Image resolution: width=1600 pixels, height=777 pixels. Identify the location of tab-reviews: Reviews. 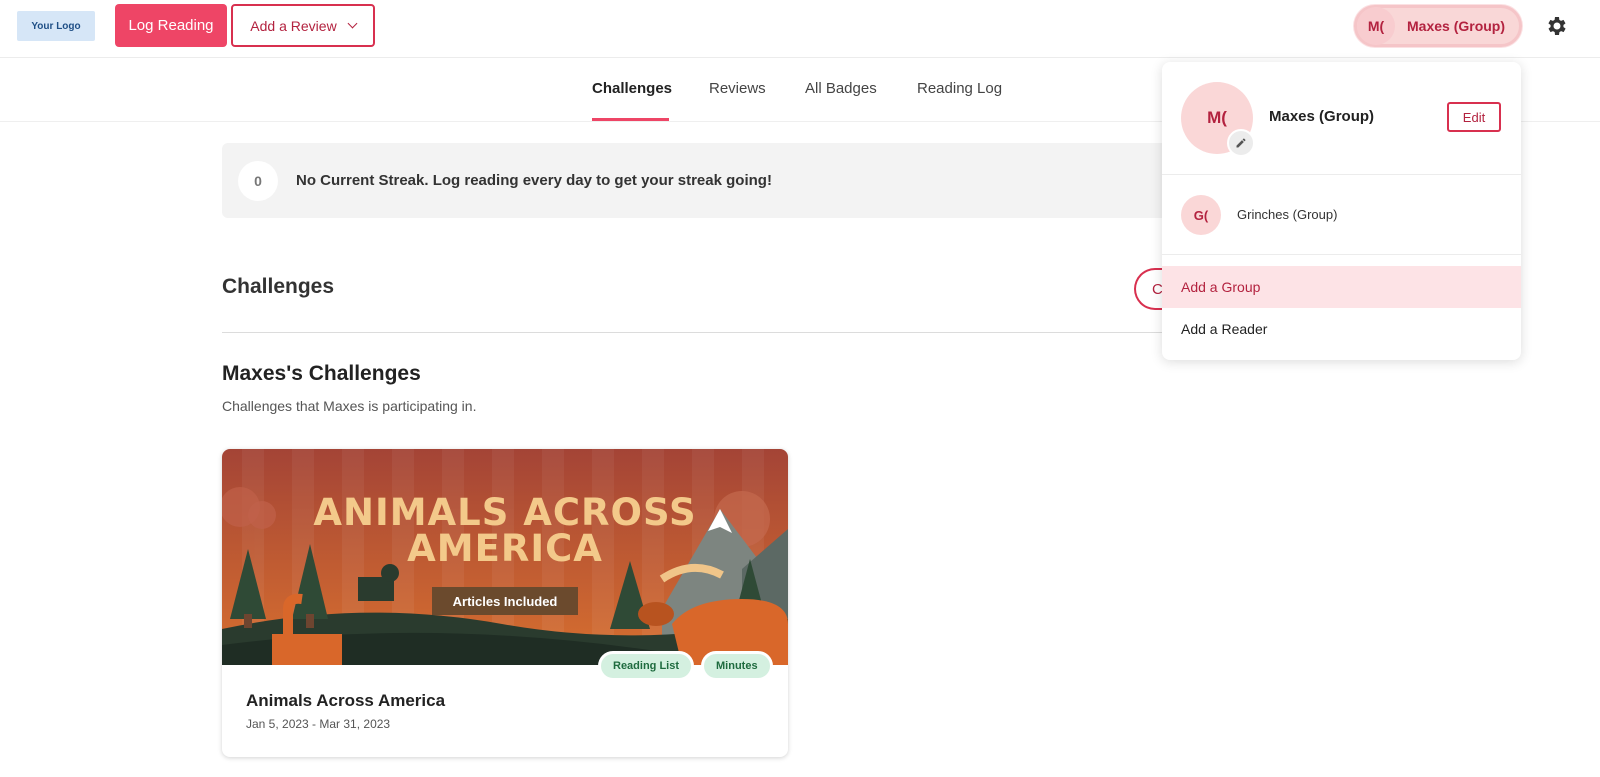
(737, 88).